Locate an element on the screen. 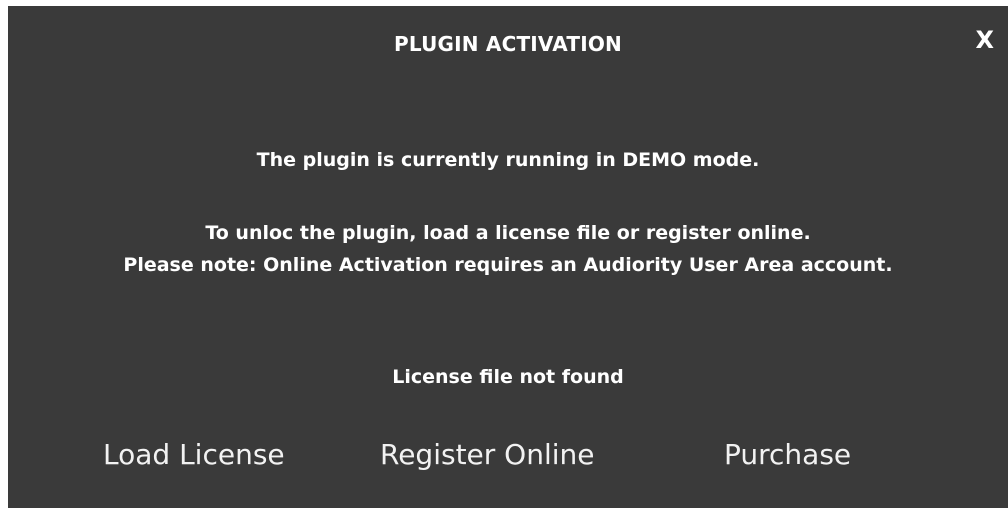 Image resolution: width=1008 pixels, height=508 pixels. dialog-title: PLUGIN ACTIVATION is located at coordinates (508, 44).